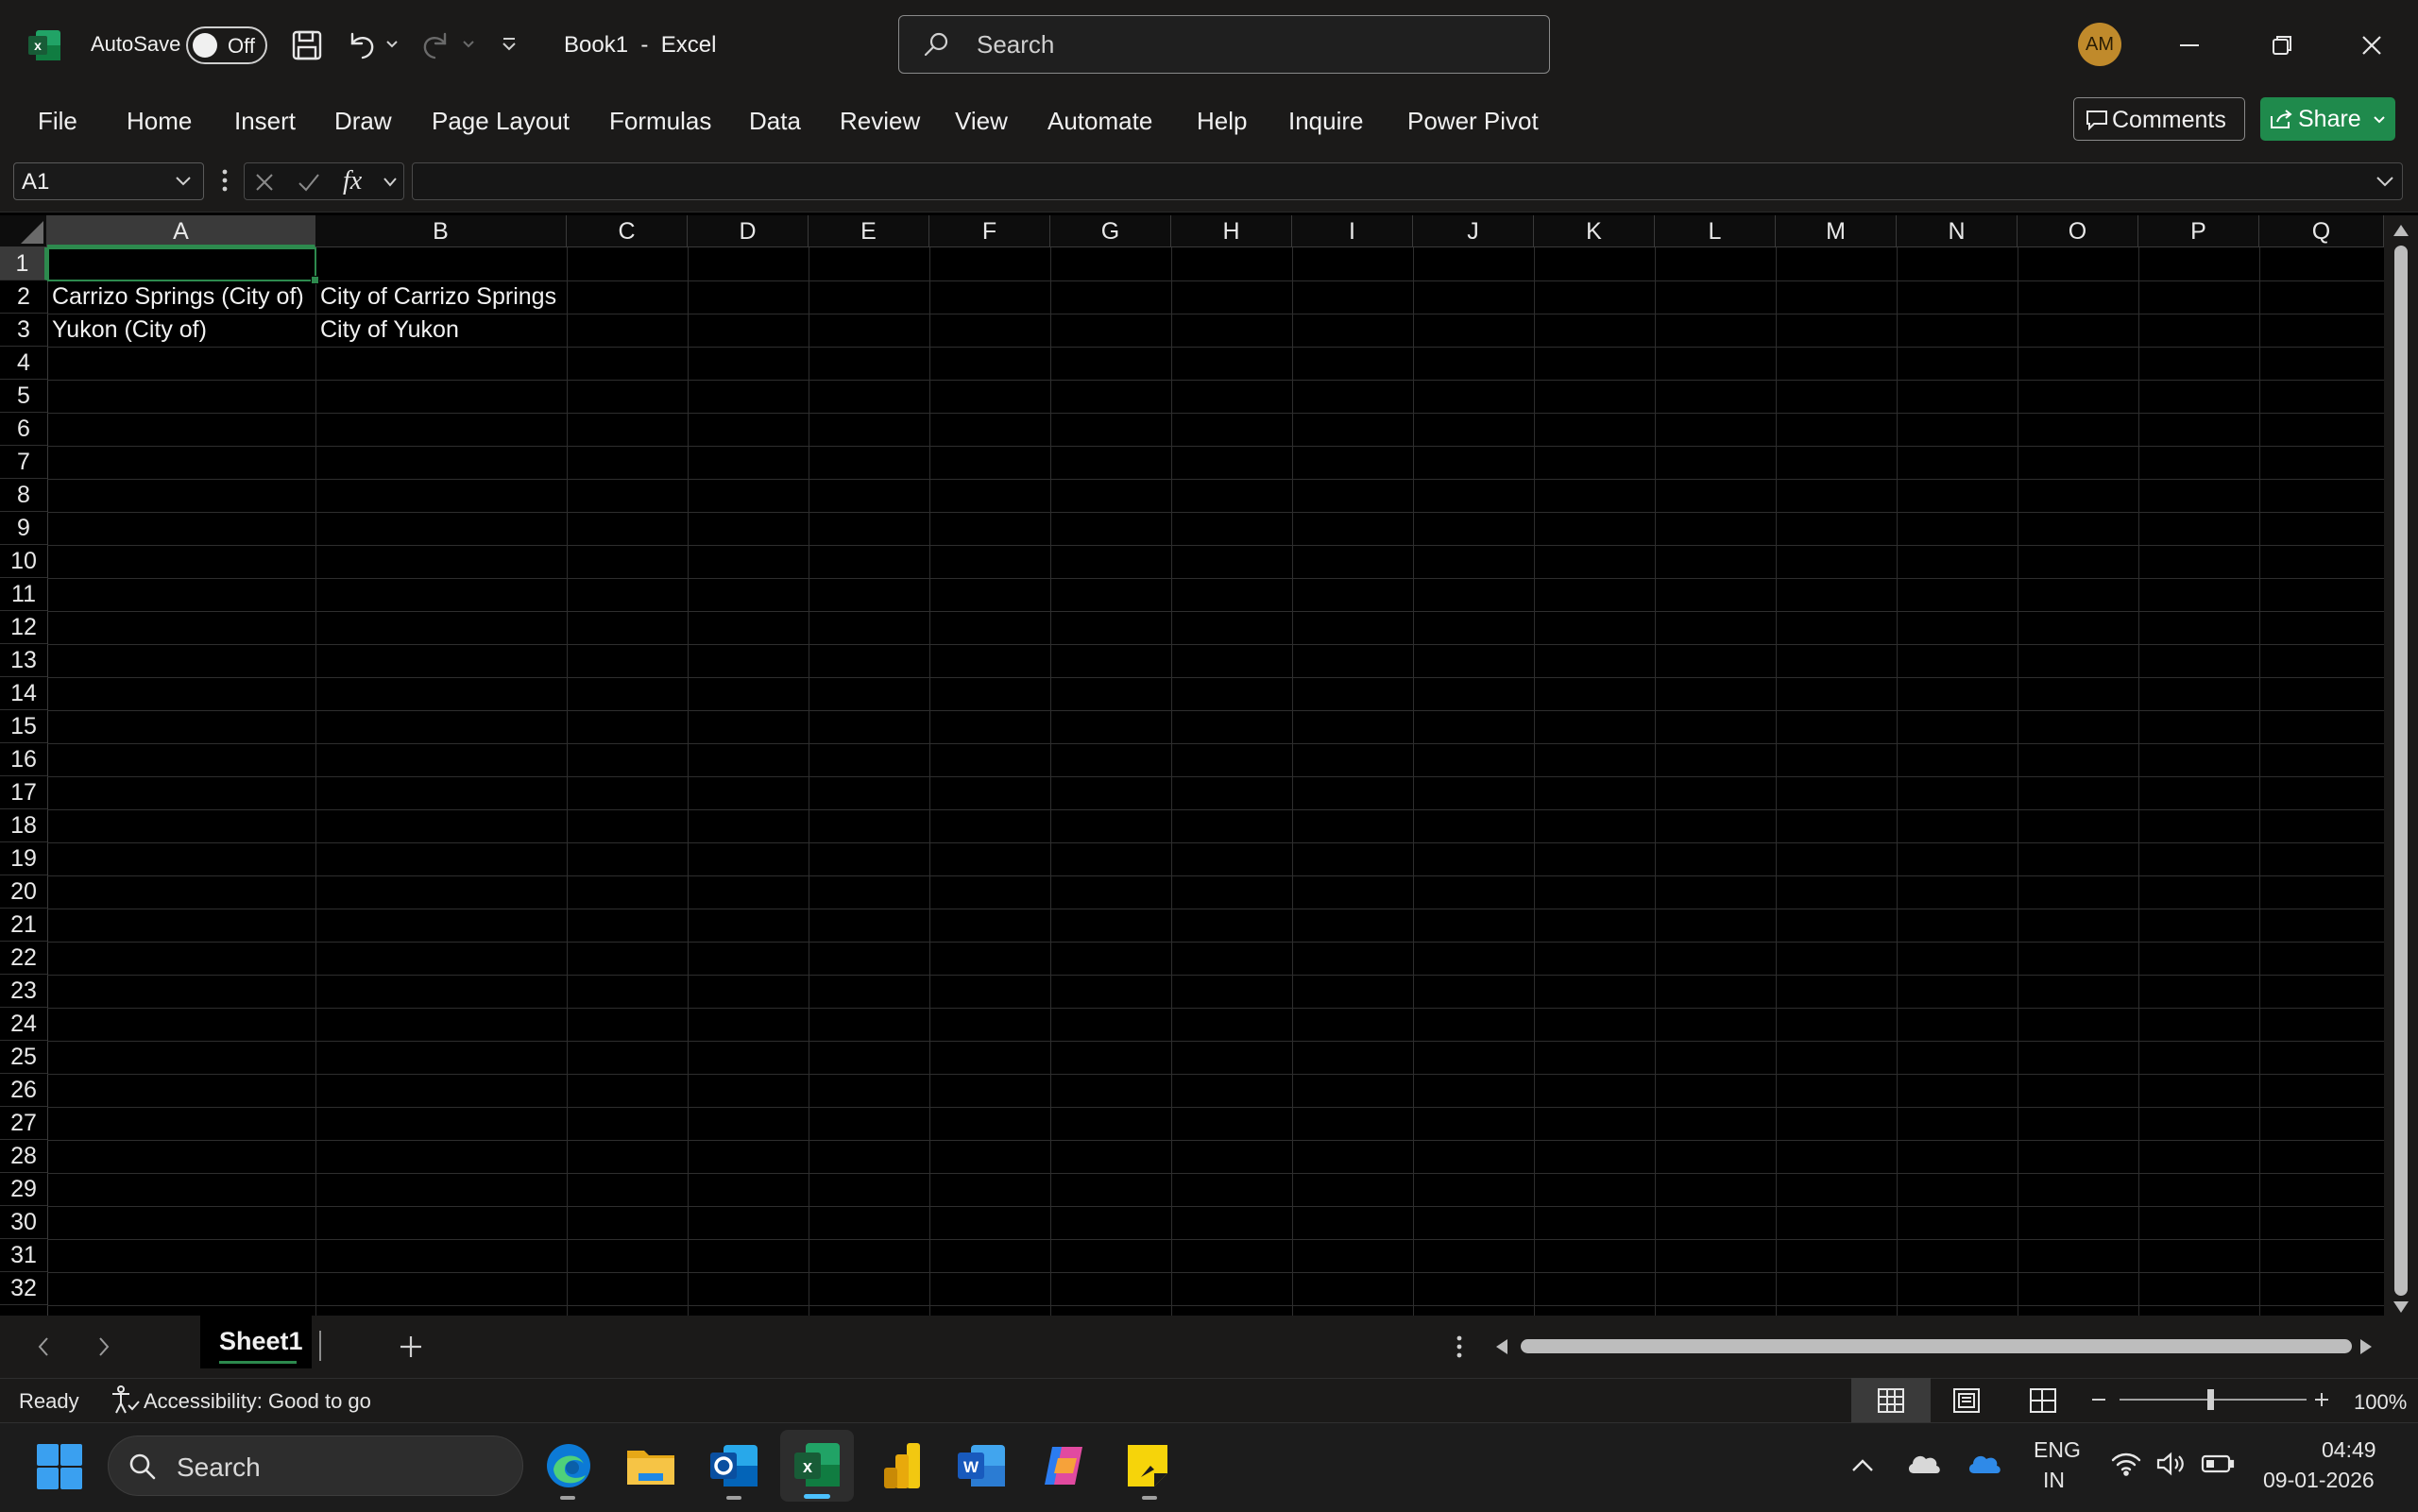 The image size is (2418, 1512). What do you see at coordinates (435, 297) in the screenshot?
I see `cell-b2: City of Carrizo Springs` at bounding box center [435, 297].